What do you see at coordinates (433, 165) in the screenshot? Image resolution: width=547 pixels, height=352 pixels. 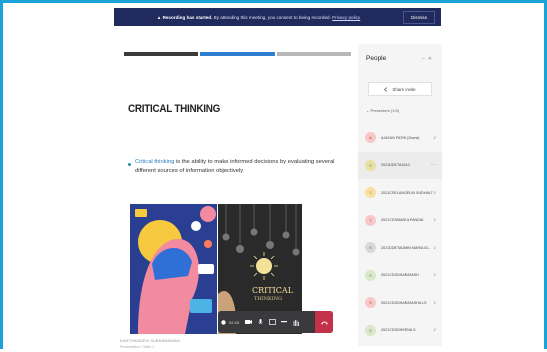 I see `more-options-icon: ⋯` at bounding box center [433, 165].